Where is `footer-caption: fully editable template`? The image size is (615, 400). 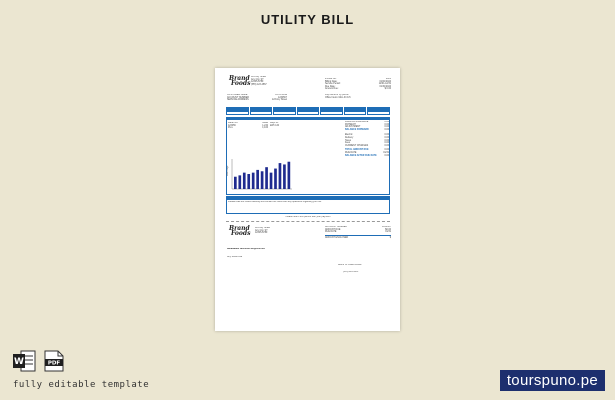
footer-caption: fully editable template is located at coordinates (81, 385).